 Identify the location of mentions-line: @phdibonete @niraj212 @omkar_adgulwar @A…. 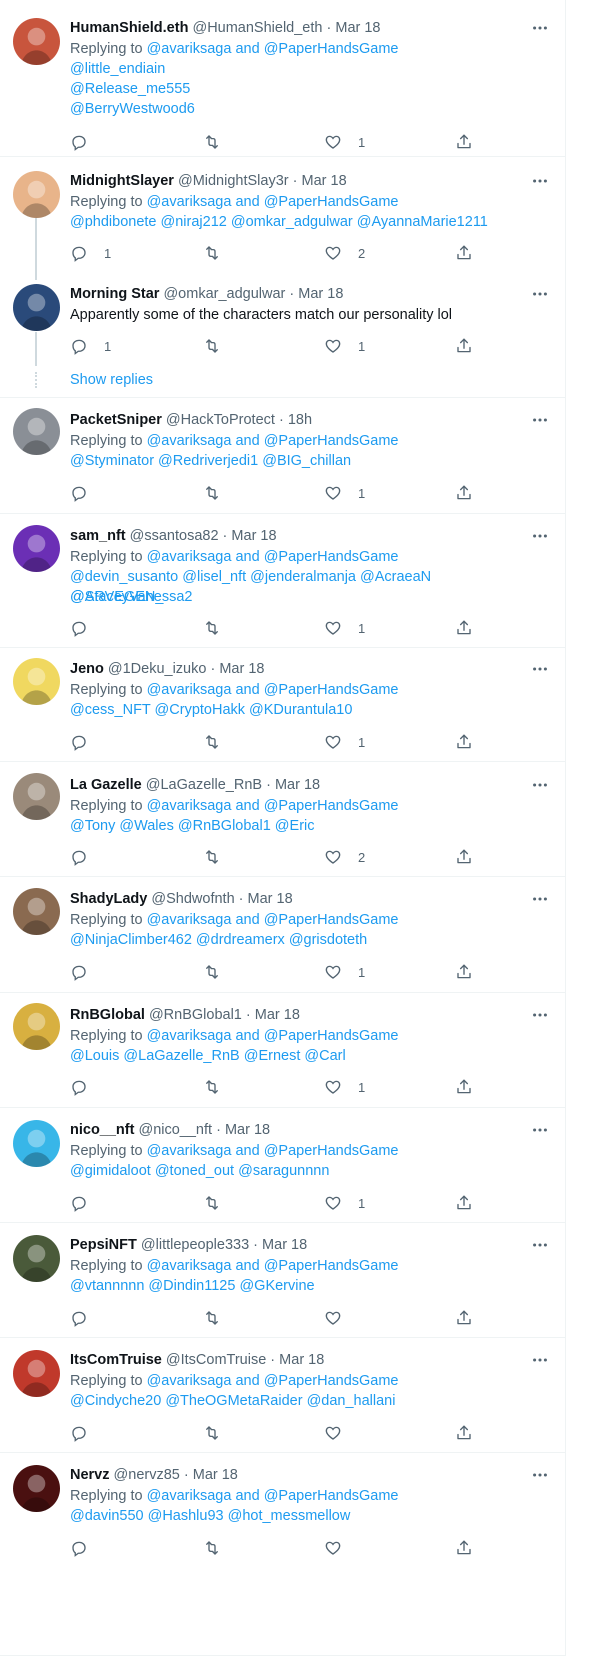
(310, 222).